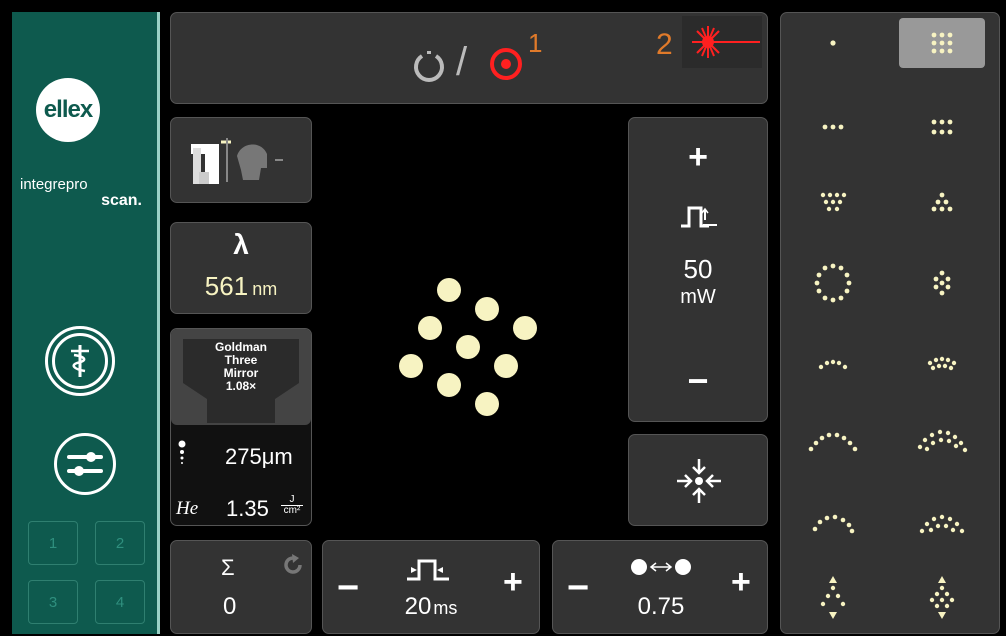 The height and width of the screenshot is (636, 1006). What do you see at coordinates (513, 582) in the screenshot?
I see `duration-increase-button: +` at bounding box center [513, 582].